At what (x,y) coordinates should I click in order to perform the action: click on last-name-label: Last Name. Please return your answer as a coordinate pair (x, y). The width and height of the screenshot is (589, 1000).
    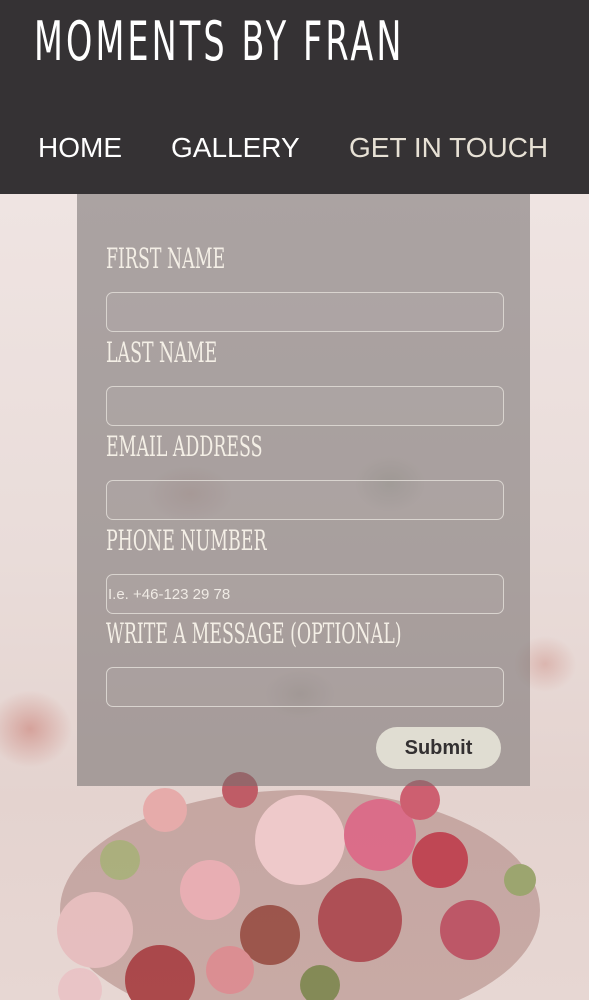
    Looking at the image, I should click on (162, 352).